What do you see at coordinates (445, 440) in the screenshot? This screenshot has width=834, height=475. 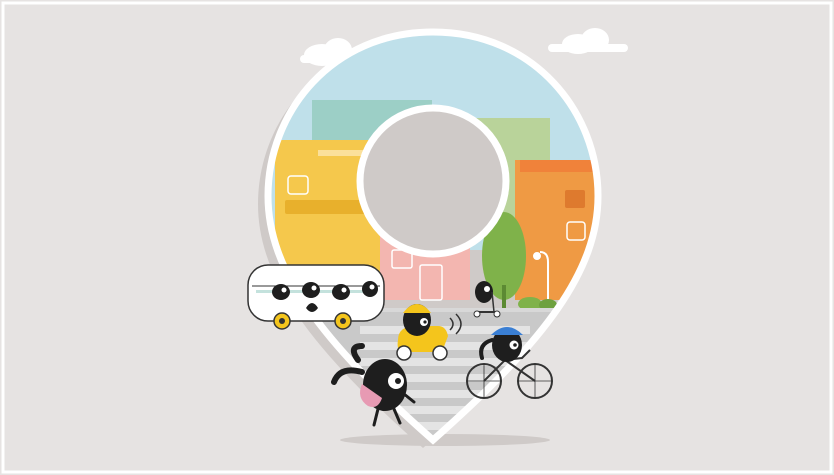 I see `ground-shadow` at bounding box center [445, 440].